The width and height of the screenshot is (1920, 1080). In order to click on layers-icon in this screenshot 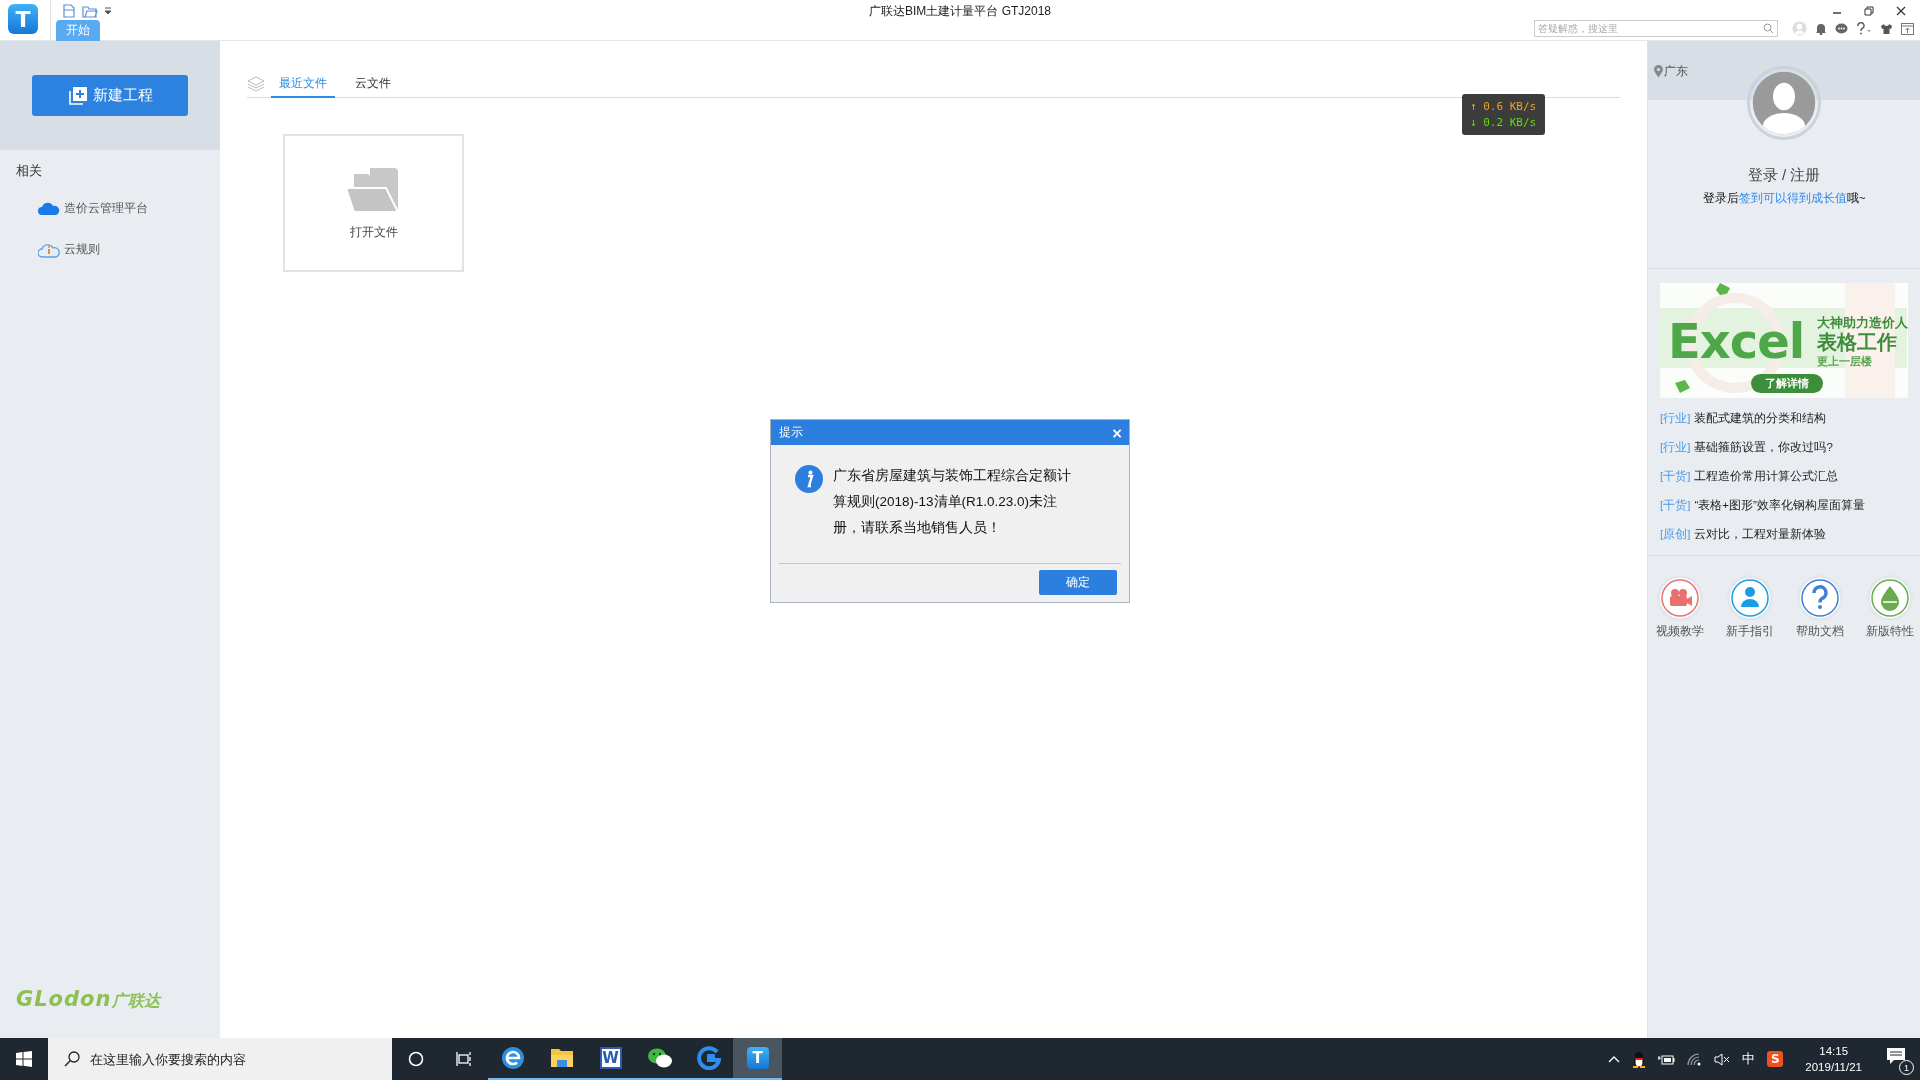, I will do `click(256, 84)`.